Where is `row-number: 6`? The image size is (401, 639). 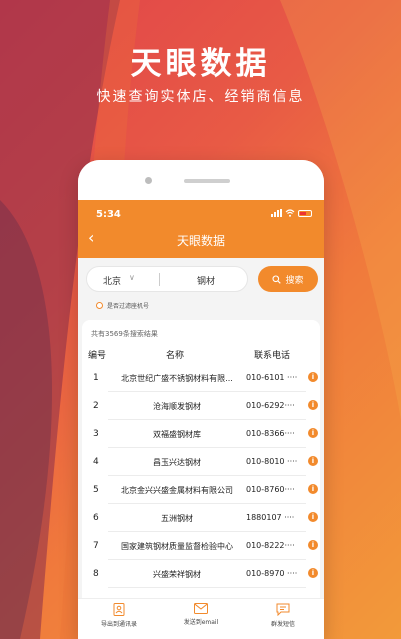 row-number: 6 is located at coordinates (96, 518).